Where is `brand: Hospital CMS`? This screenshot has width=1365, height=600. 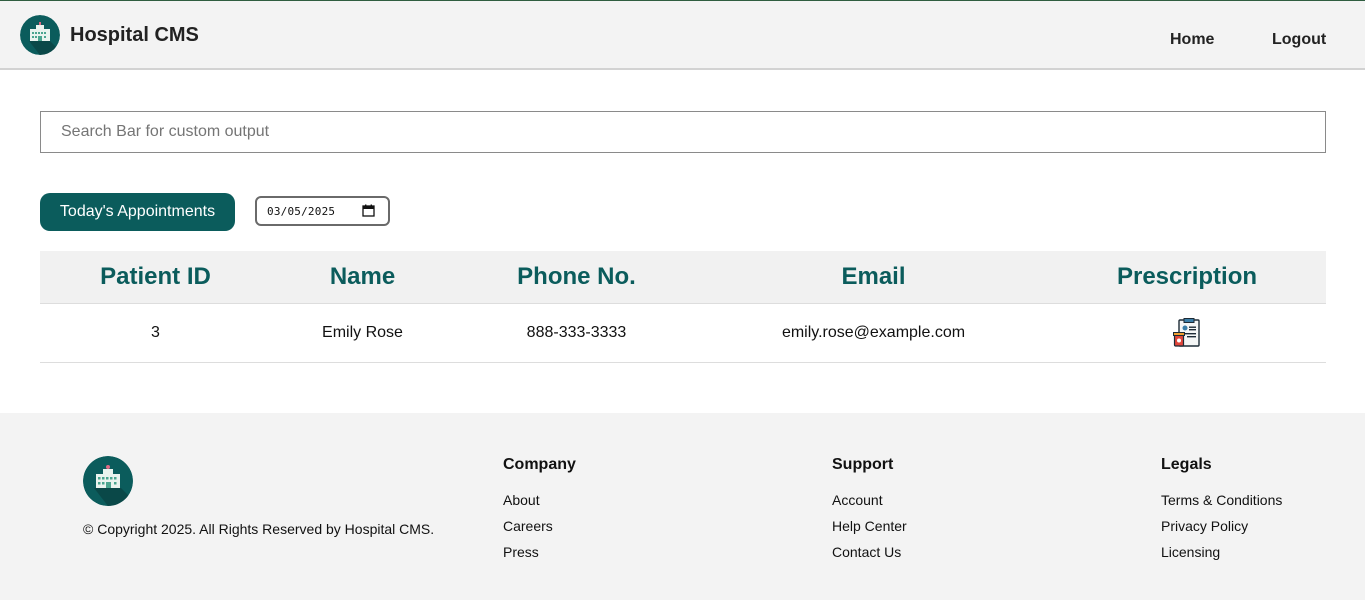
brand: Hospital CMS is located at coordinates (109, 35).